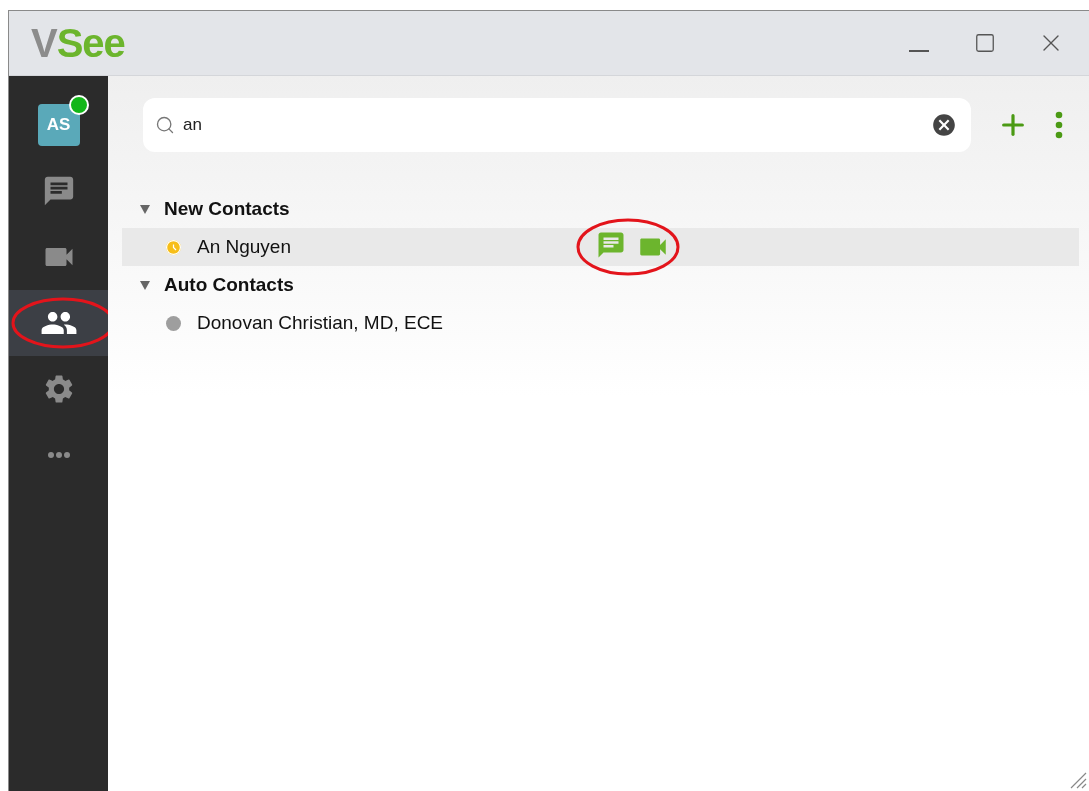  Describe the element at coordinates (600, 247) in the screenshot. I see `contact-row: An Nguyen` at that location.